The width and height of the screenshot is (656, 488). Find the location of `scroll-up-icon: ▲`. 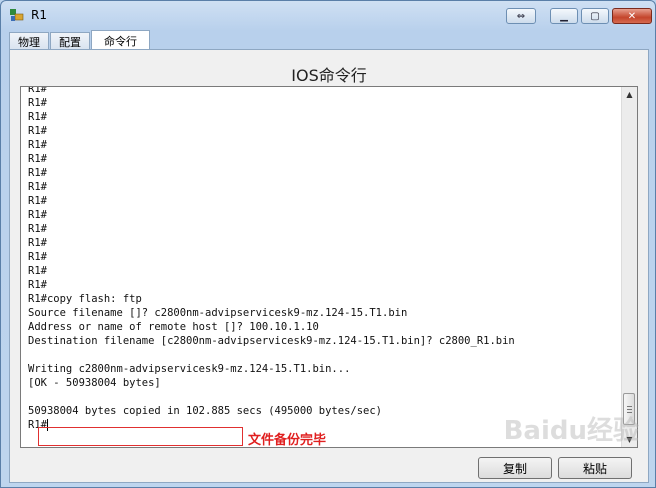

scroll-up-icon: ▲ is located at coordinates (629, 94).